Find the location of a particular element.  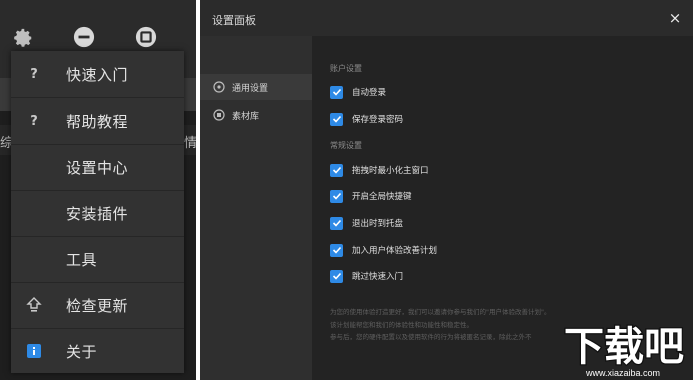

menu-item-label: 帮助教程 is located at coordinates (97, 121).